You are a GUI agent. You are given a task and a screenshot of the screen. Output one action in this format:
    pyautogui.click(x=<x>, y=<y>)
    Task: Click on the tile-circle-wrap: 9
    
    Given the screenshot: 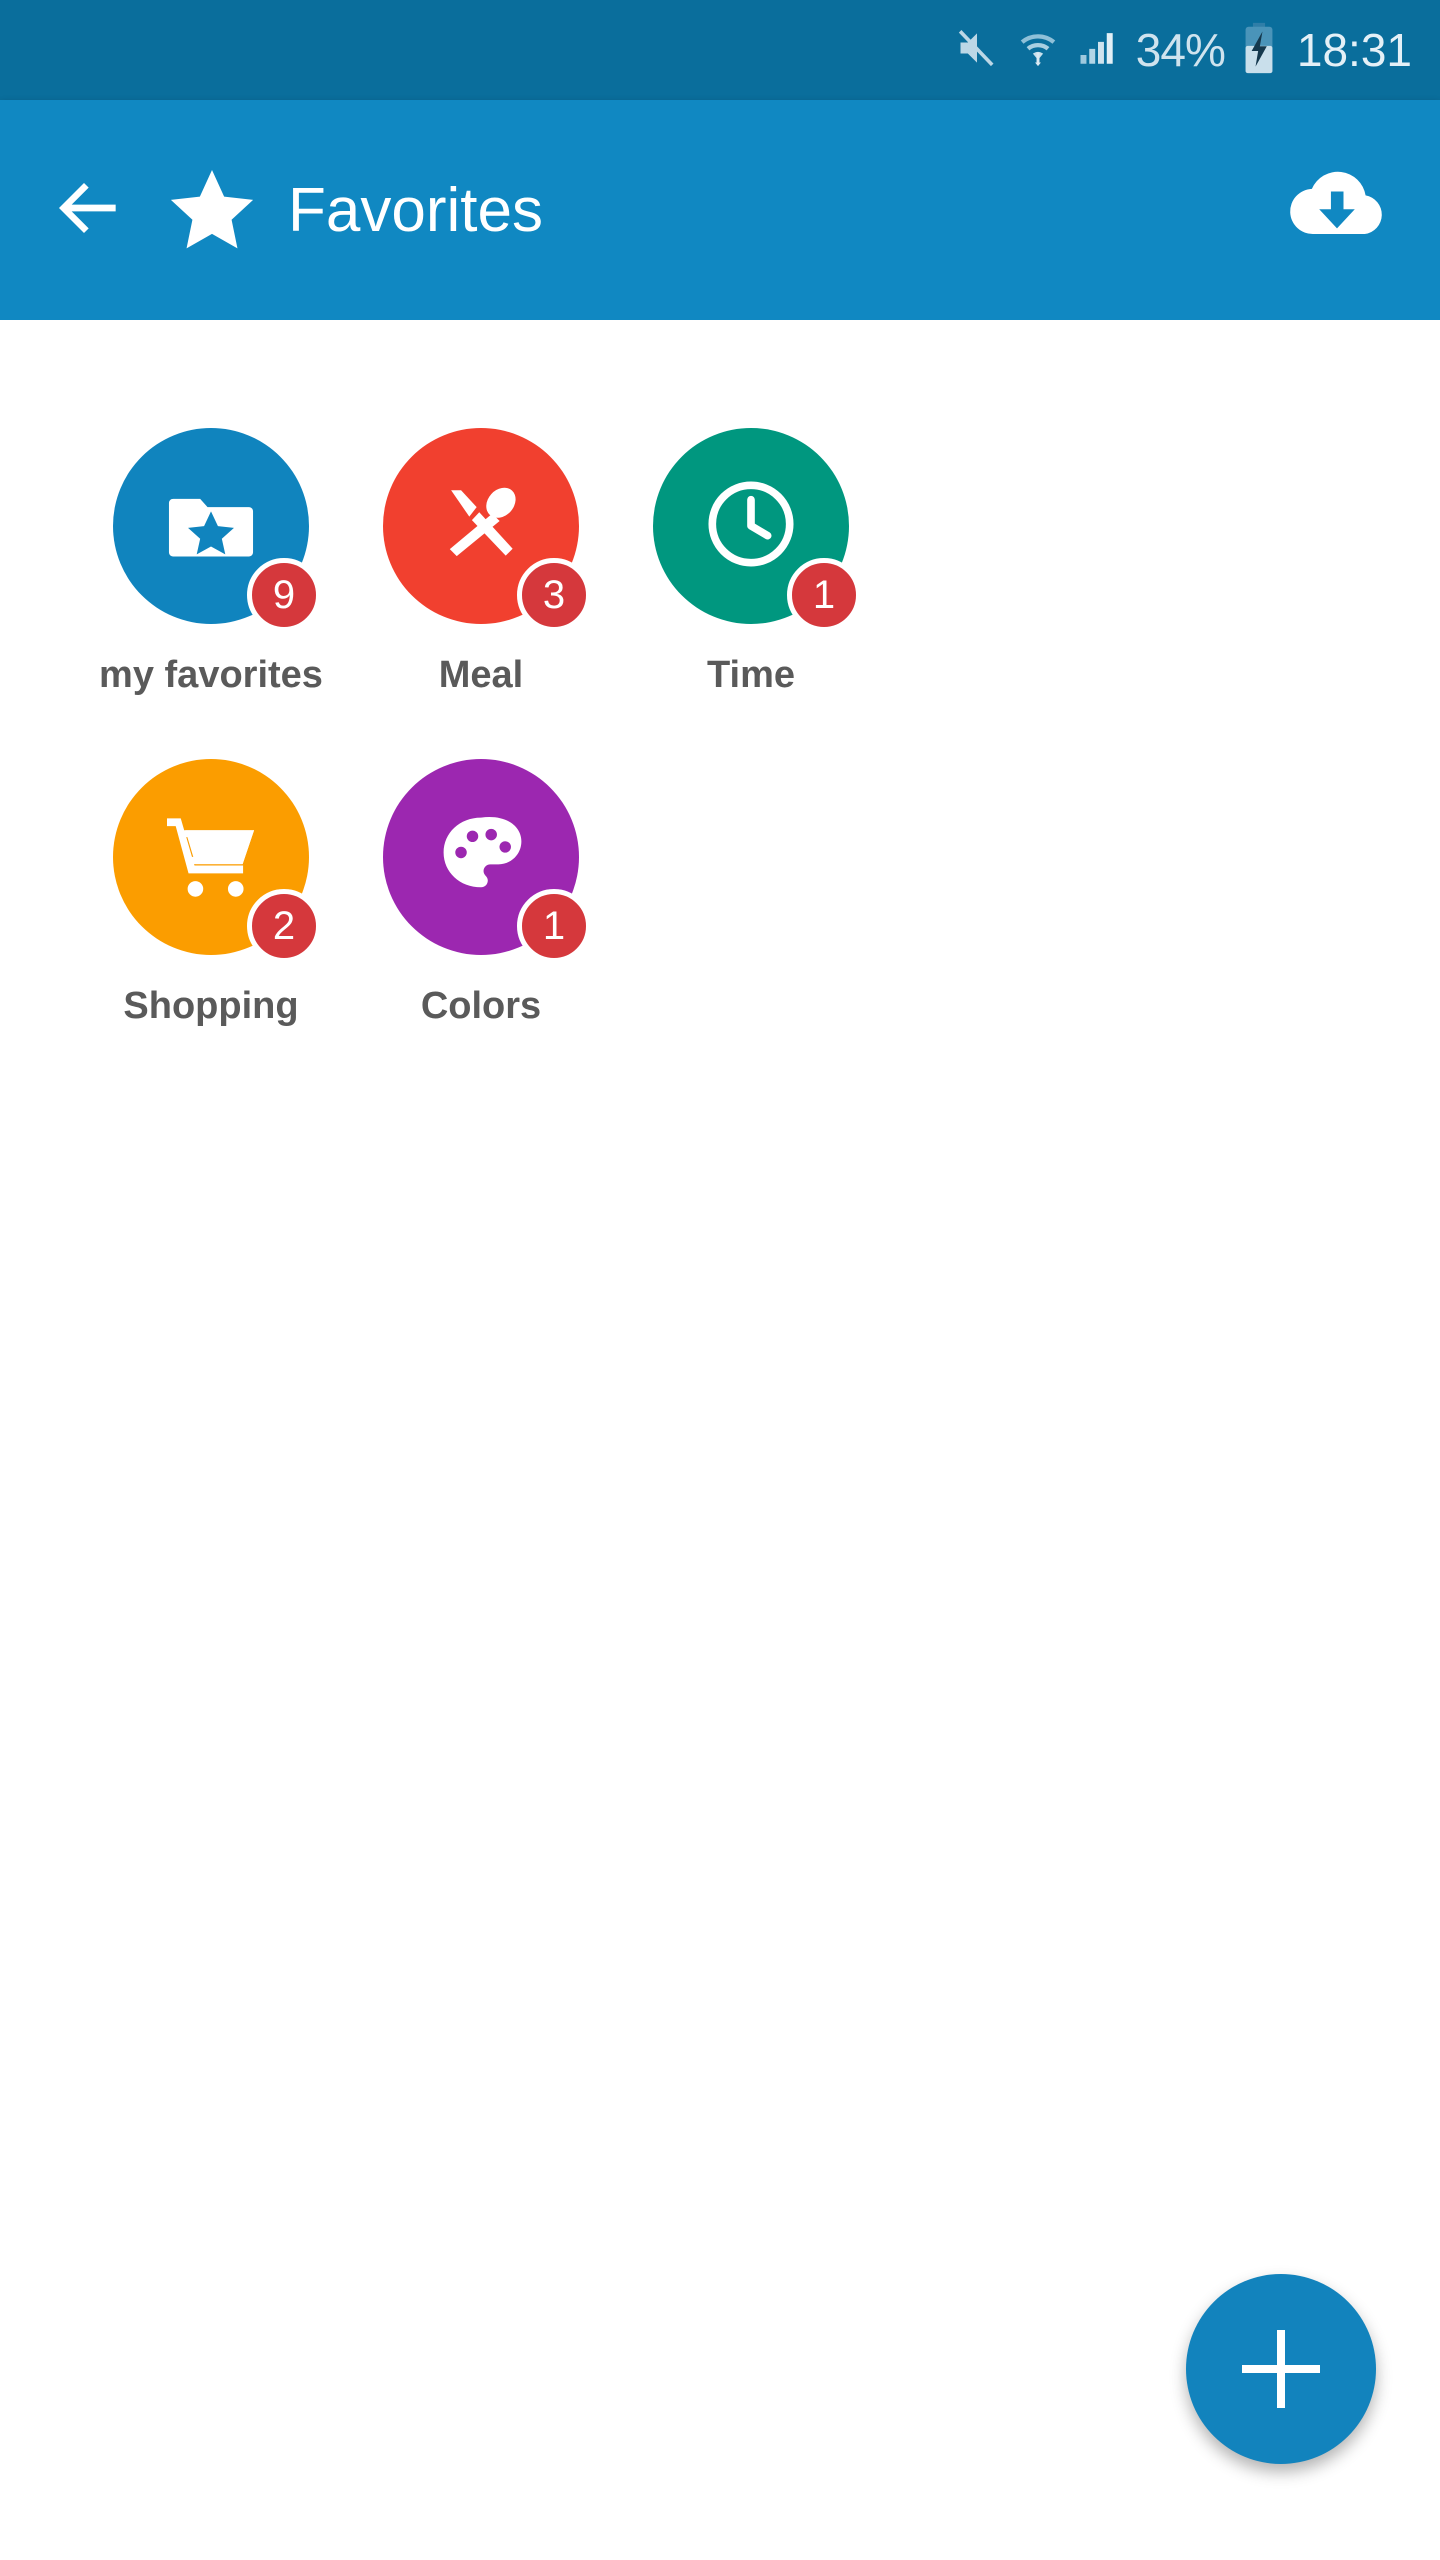 What is the action you would take?
    pyautogui.click(x=217, y=530)
    